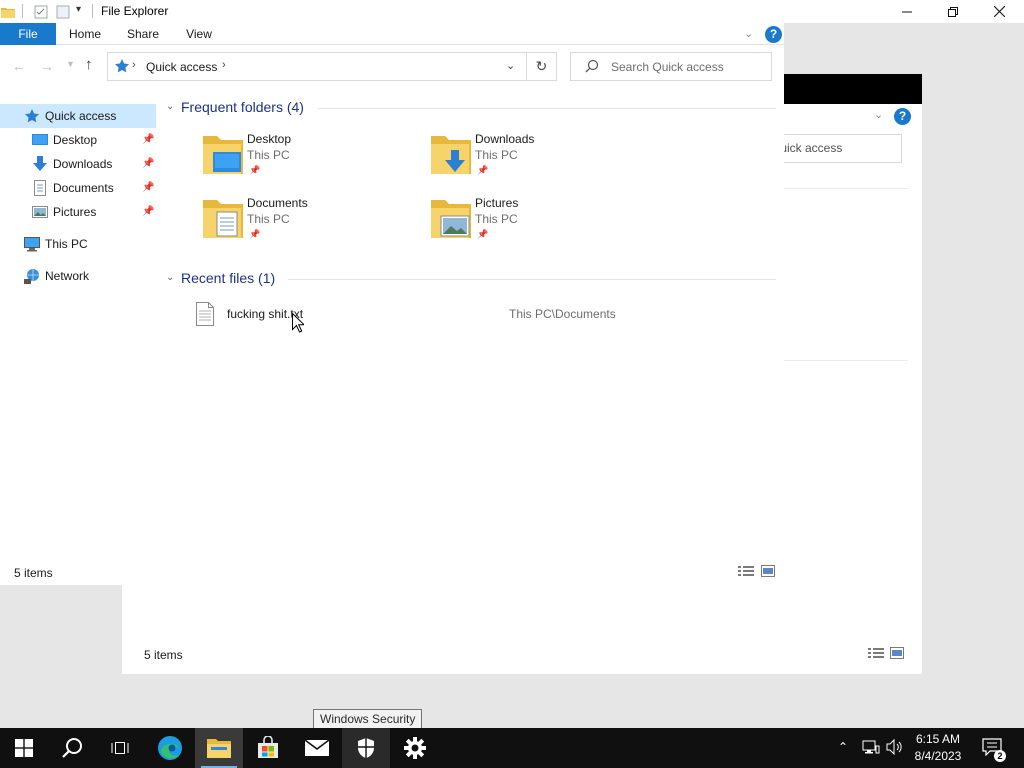  I want to click on taskbar-app-store, so click(268, 748).